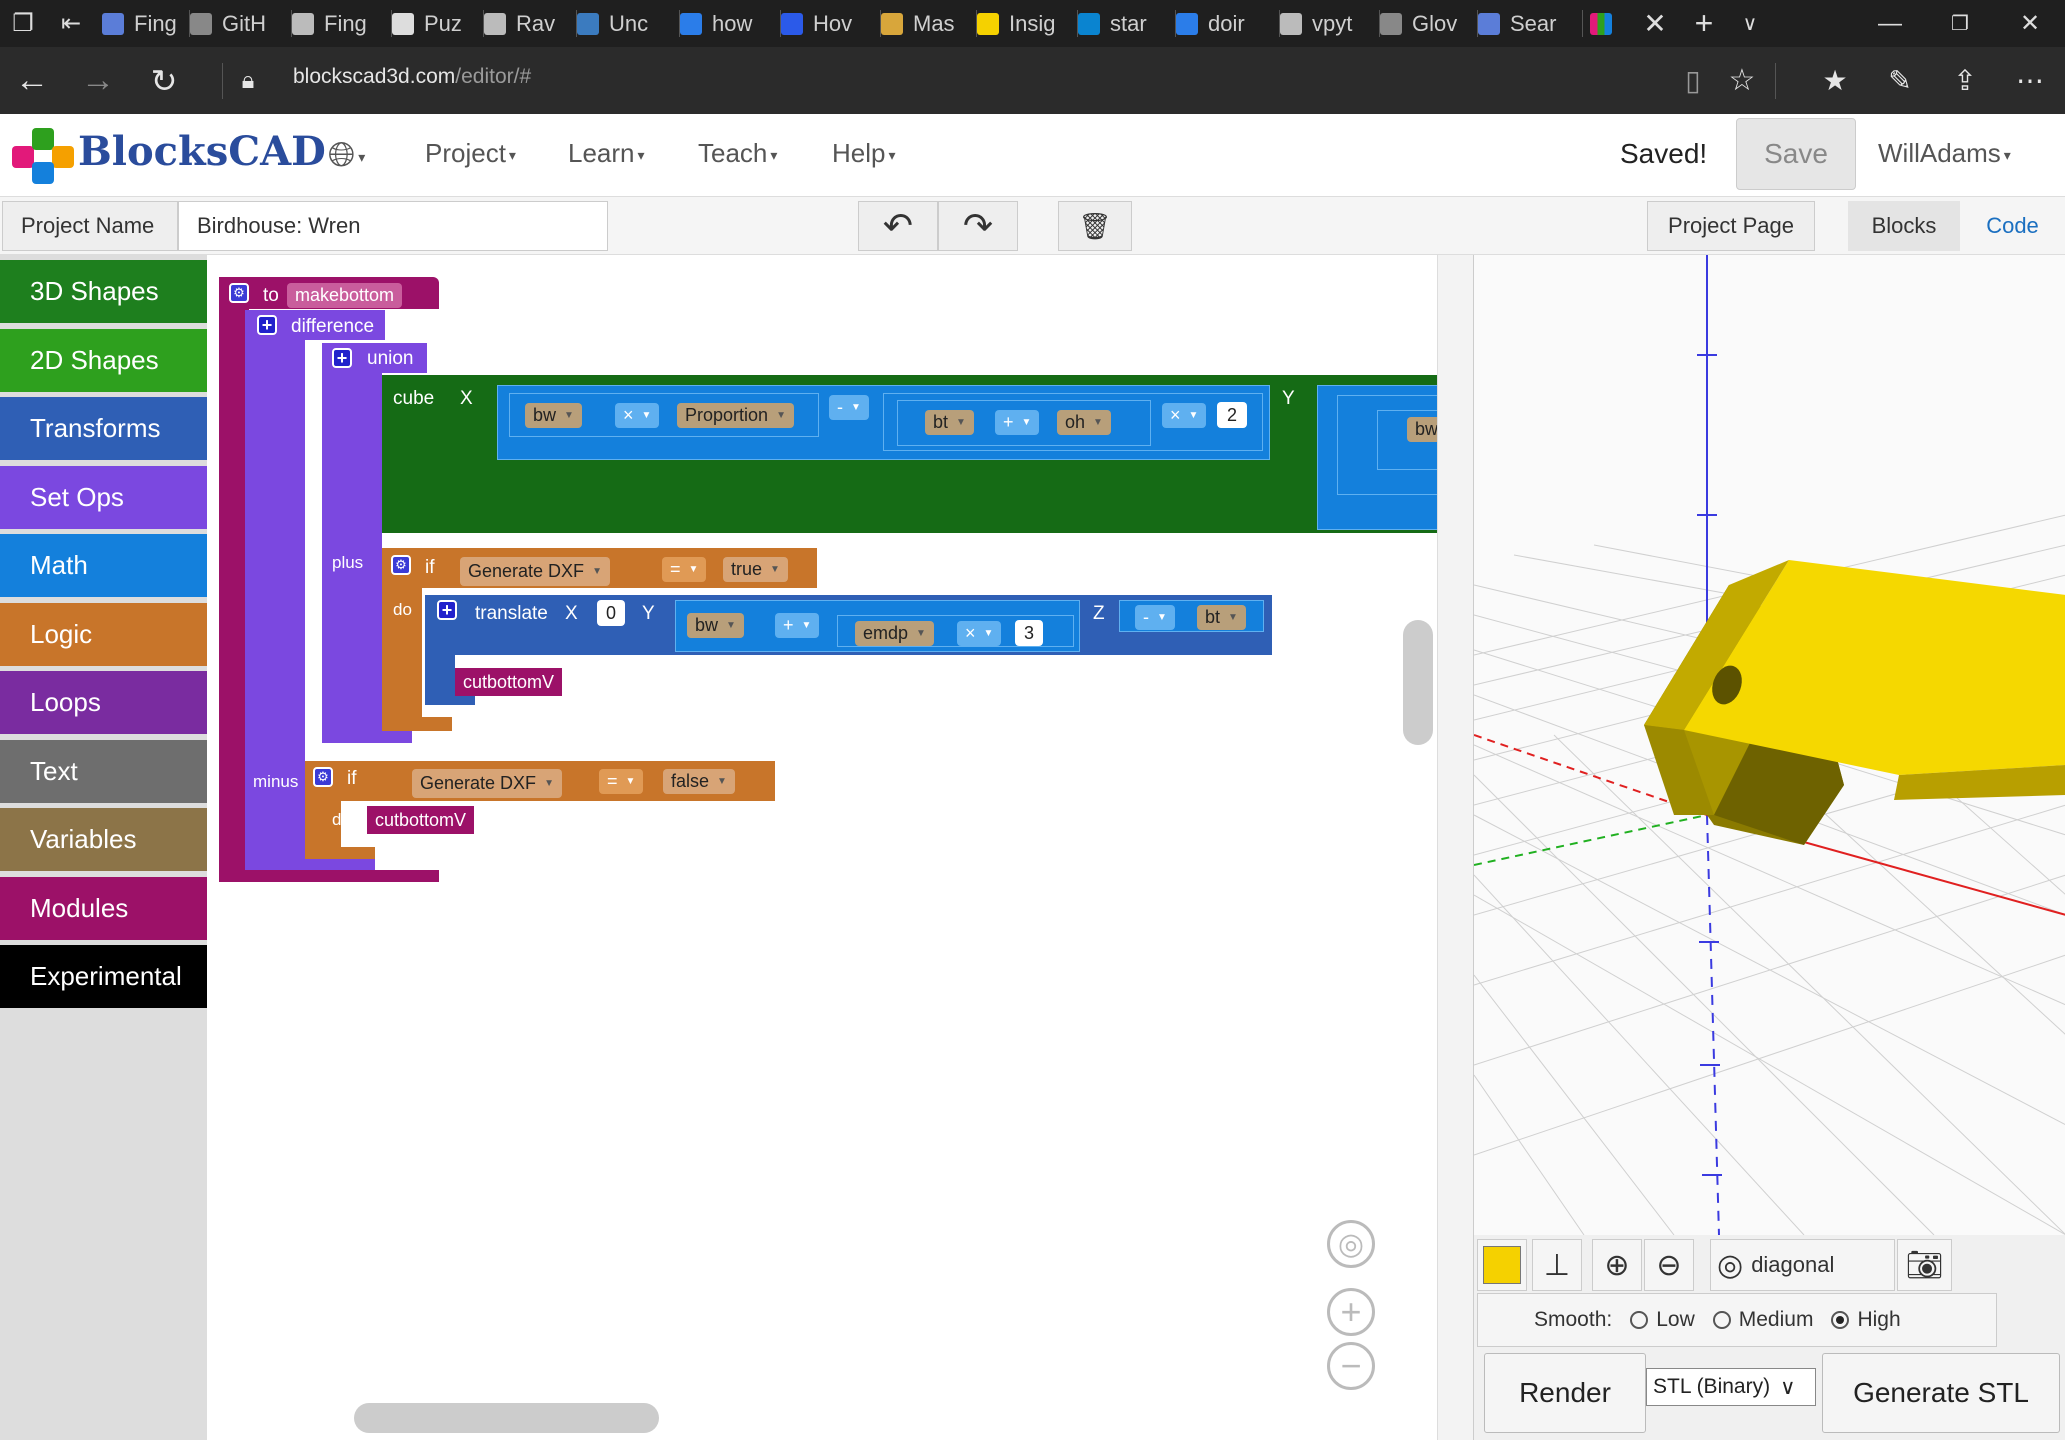 Image resolution: width=2065 pixels, height=1440 pixels. Describe the element at coordinates (401, 565) in the screenshot. I see `if-1-gear-icon: ⚙` at that location.